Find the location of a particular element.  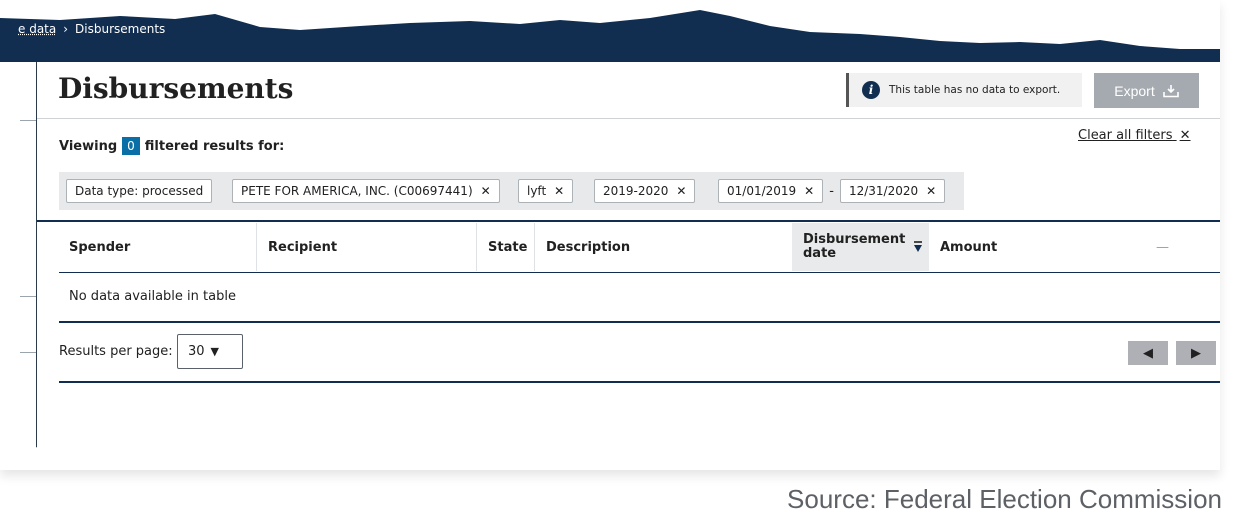

source-caption: Source: Federal Election Commission is located at coordinates (1004, 499).